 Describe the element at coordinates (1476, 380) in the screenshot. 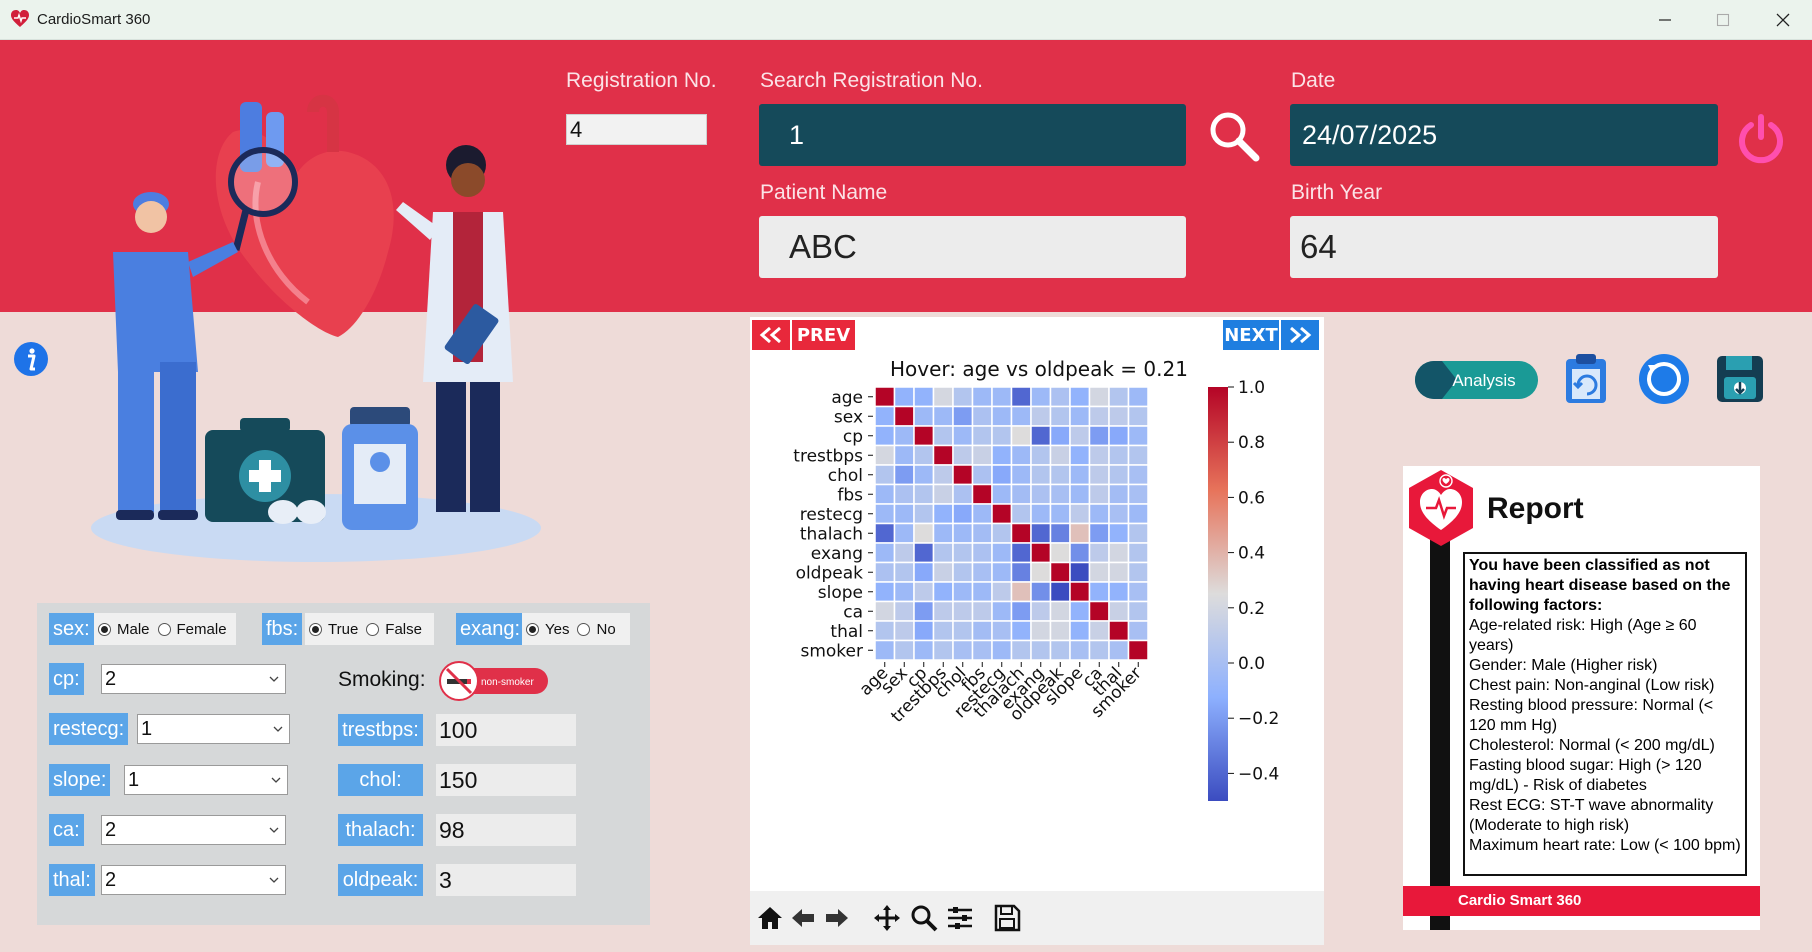

I see `analysis-button: Analysis` at that location.